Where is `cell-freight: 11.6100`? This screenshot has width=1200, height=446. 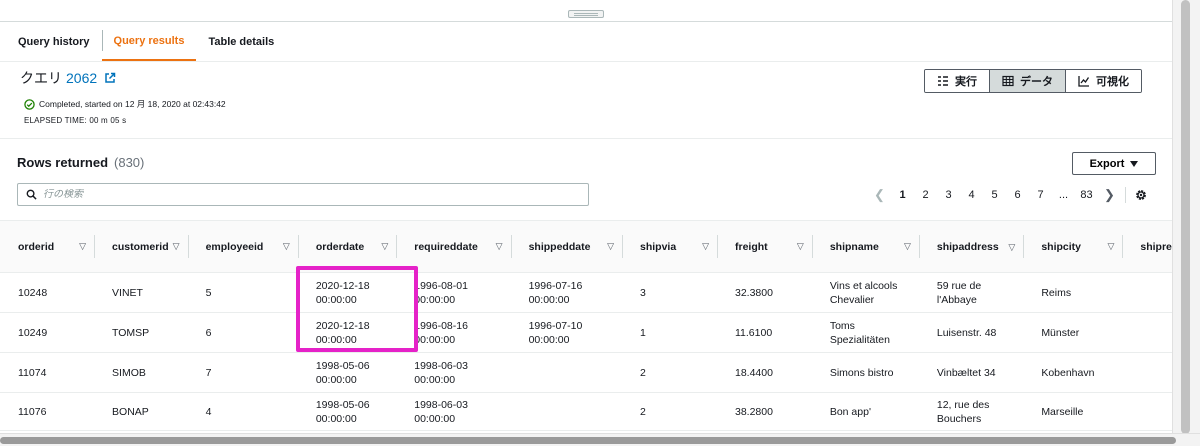 cell-freight: 11.6100 is located at coordinates (764, 332).